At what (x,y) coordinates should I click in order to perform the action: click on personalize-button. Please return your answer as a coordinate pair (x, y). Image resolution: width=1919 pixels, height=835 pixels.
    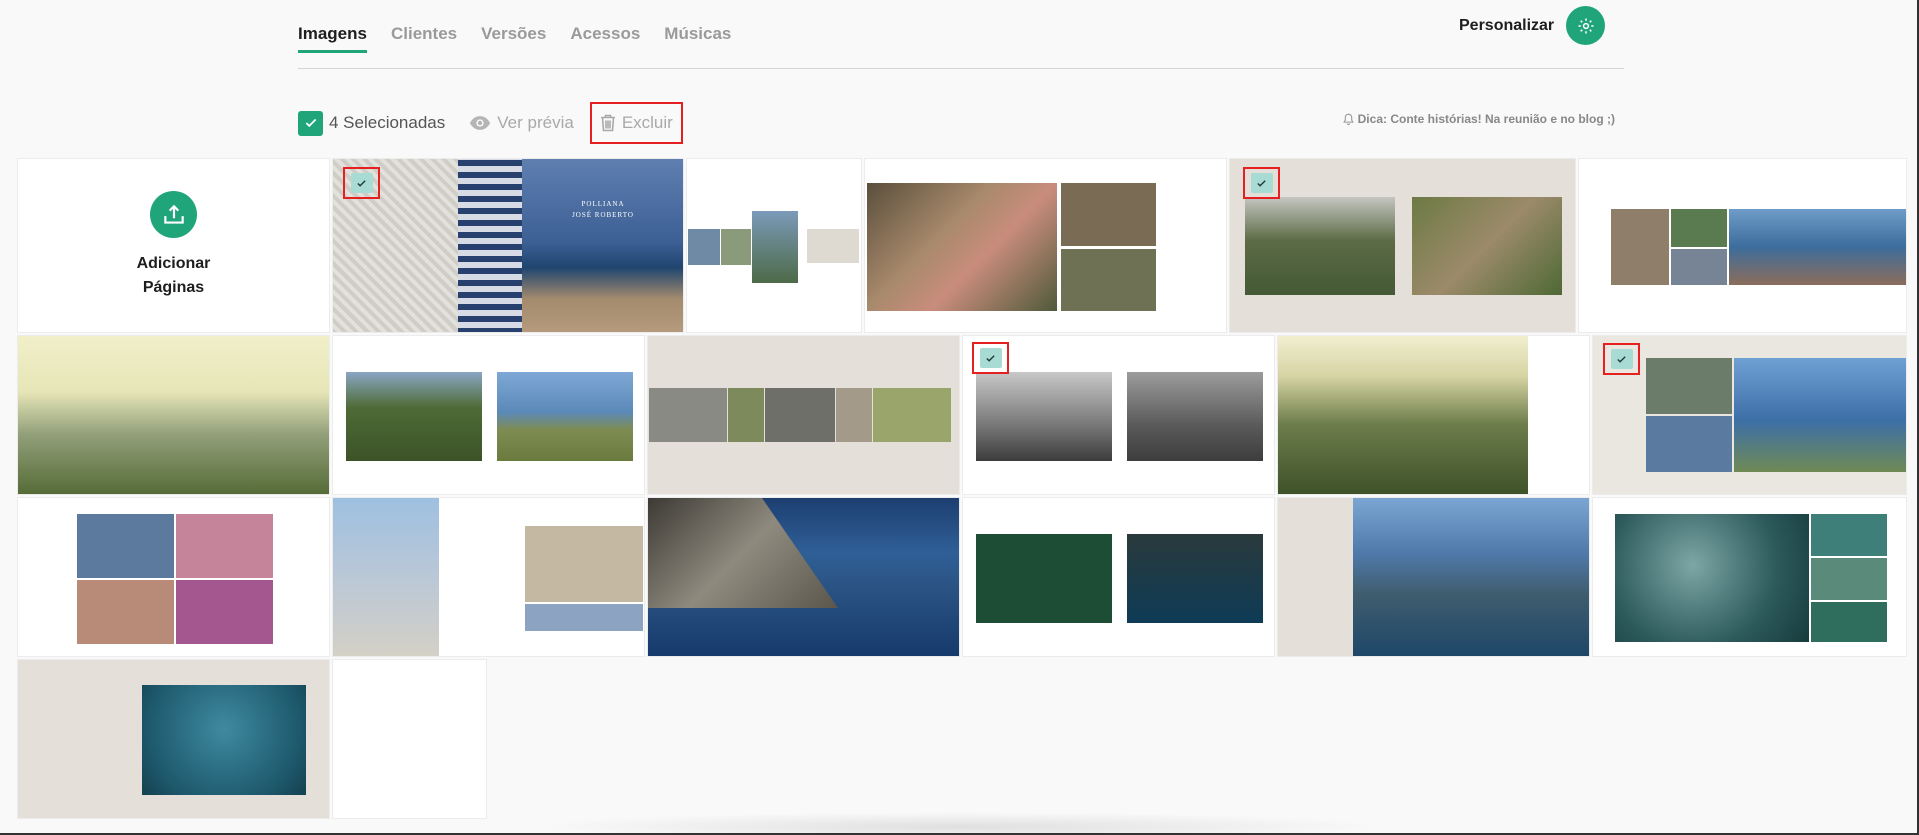
    Looking at the image, I should click on (1586, 25).